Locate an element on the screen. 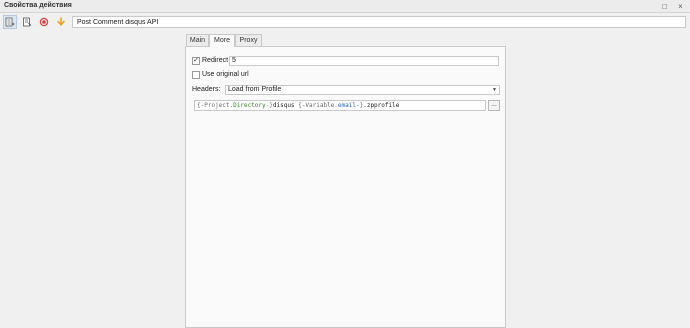 The image size is (690, 328). pin-icon: □ is located at coordinates (664, 6).